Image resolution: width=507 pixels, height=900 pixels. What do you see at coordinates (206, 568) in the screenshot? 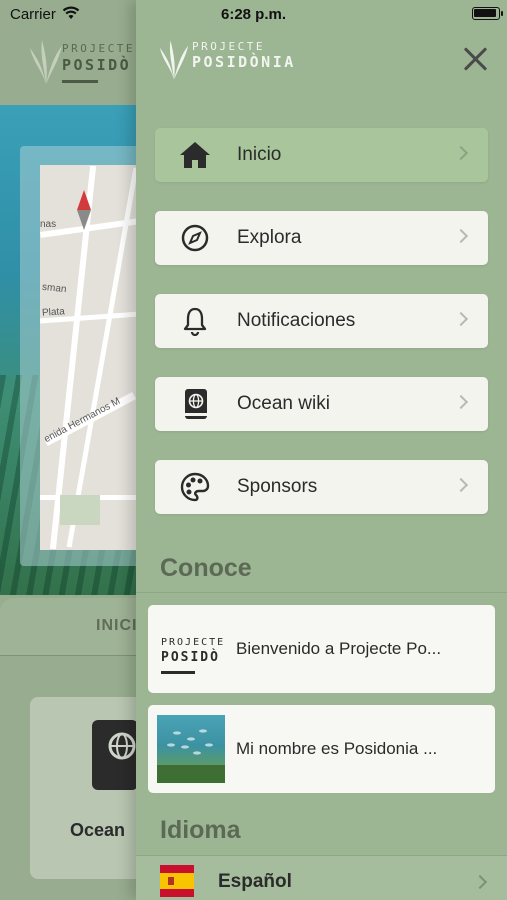
I see `section-title-conoce: Conoce` at bounding box center [206, 568].